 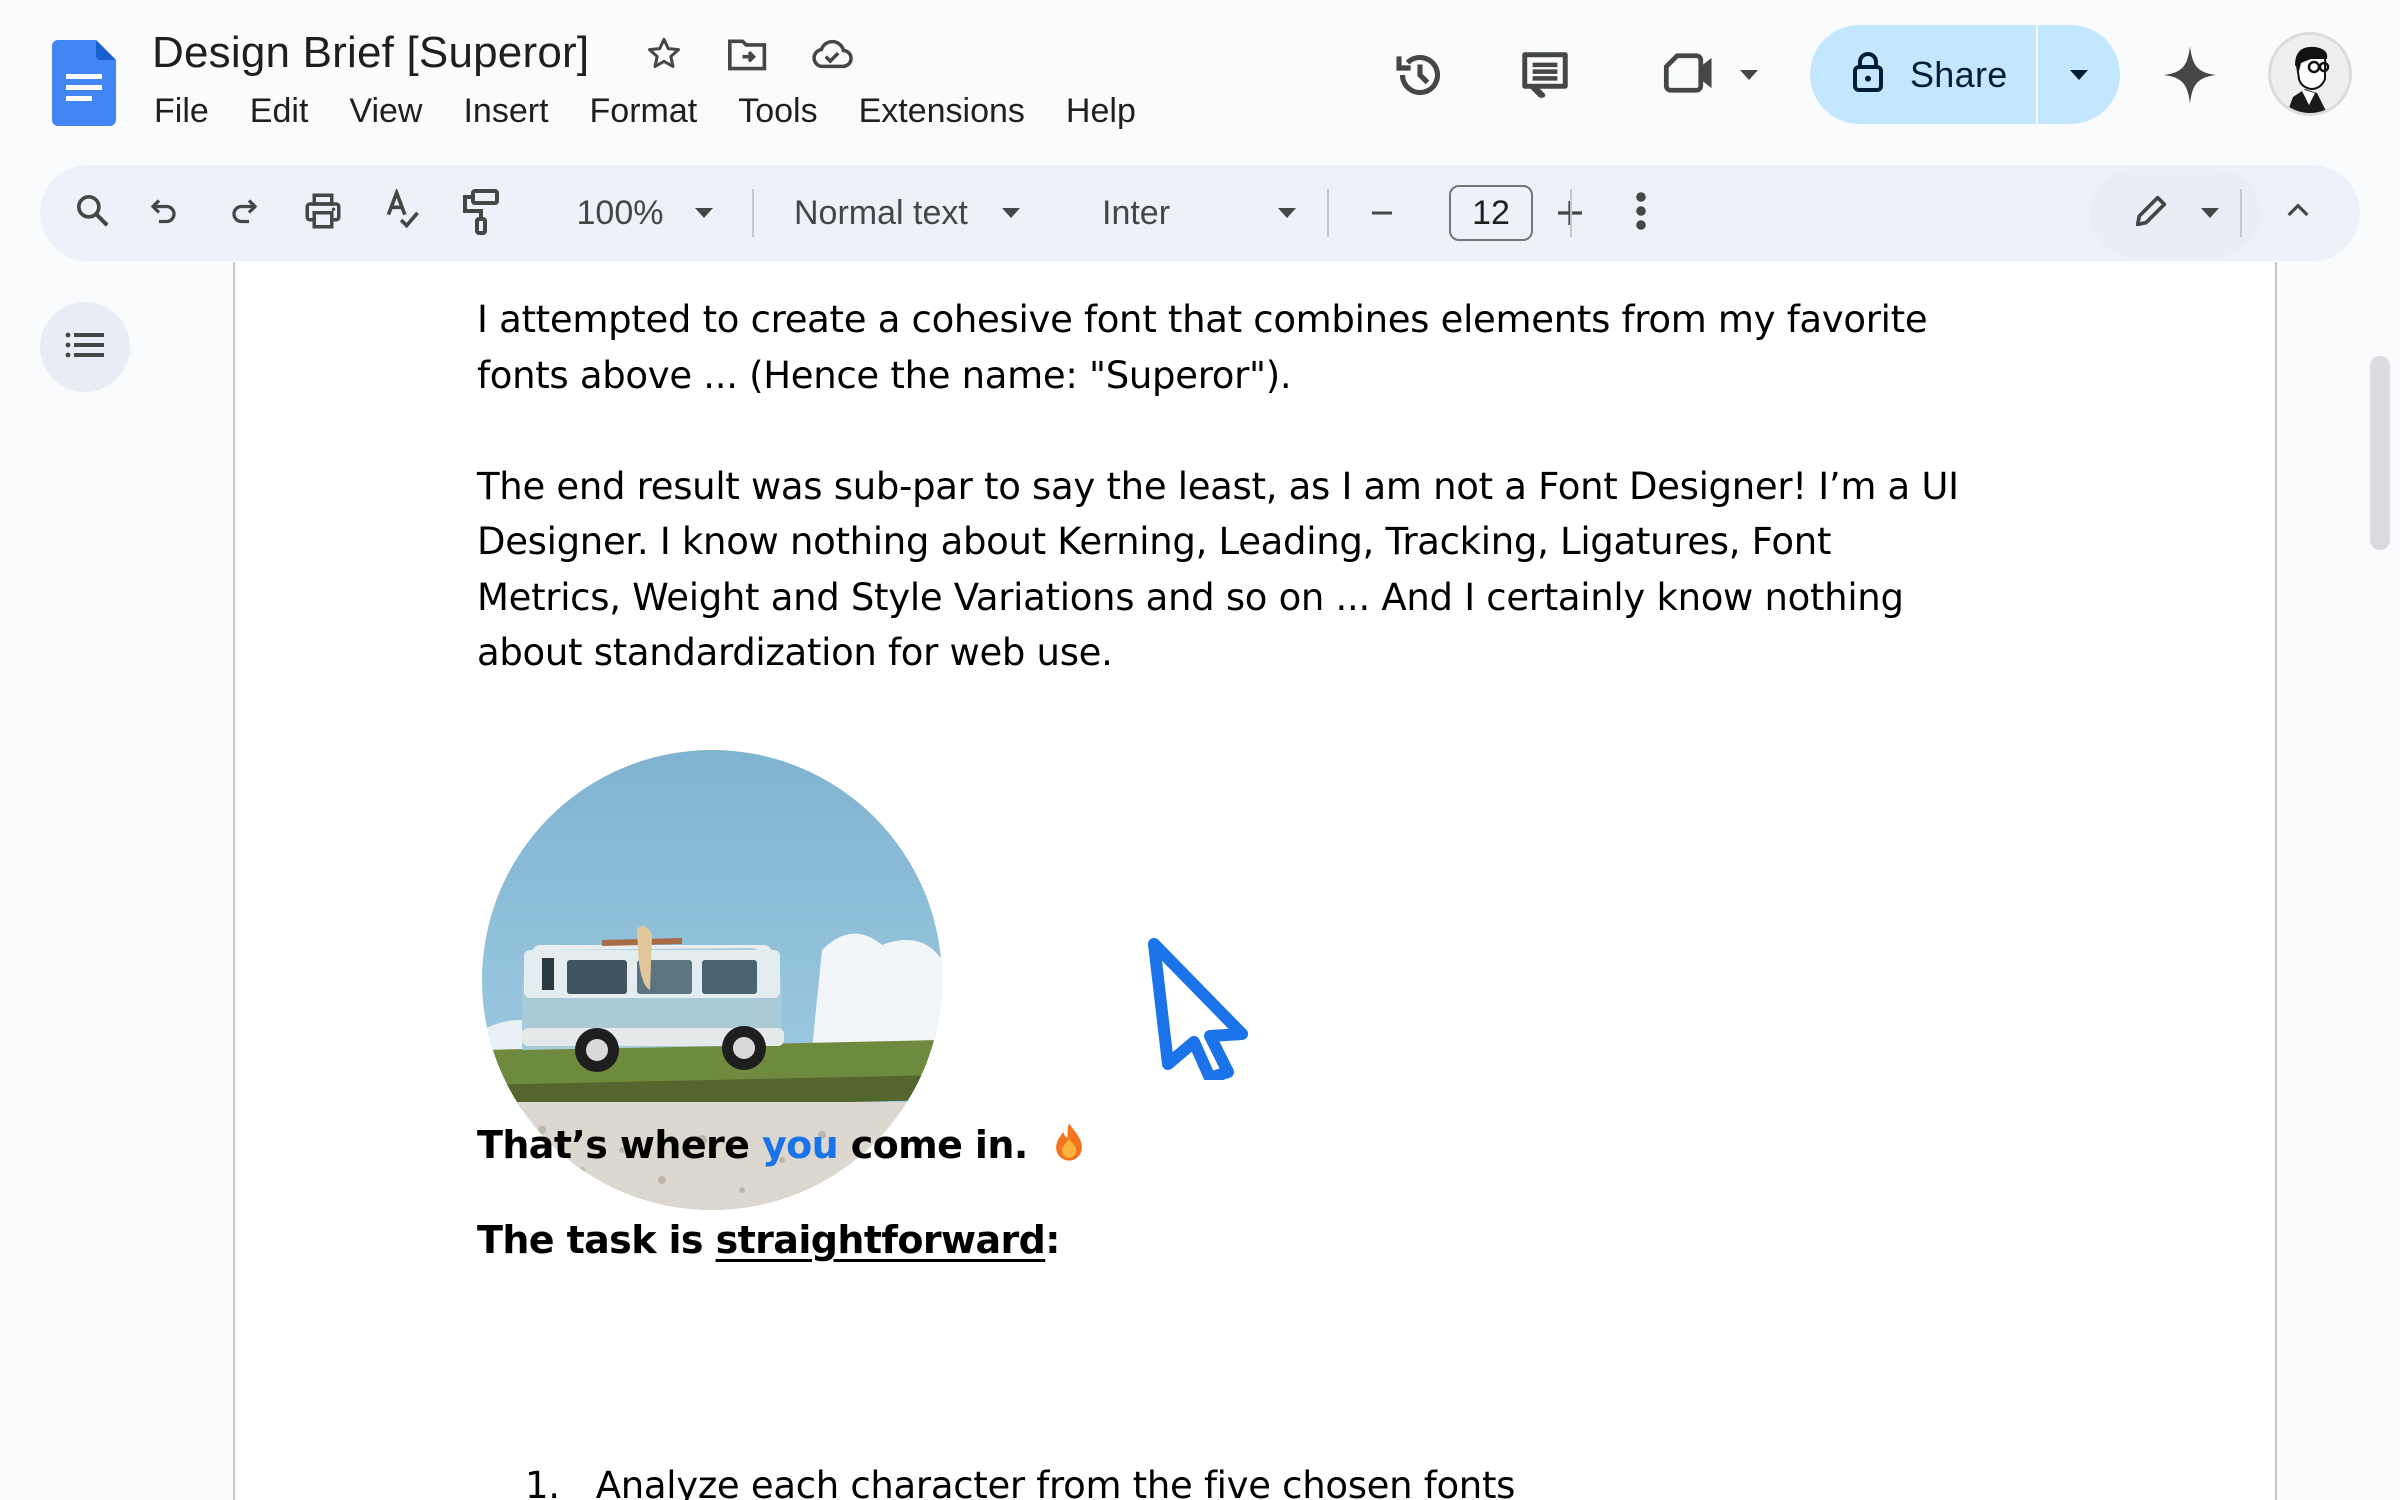 I want to click on sparkle-icon, so click(x=2190, y=75).